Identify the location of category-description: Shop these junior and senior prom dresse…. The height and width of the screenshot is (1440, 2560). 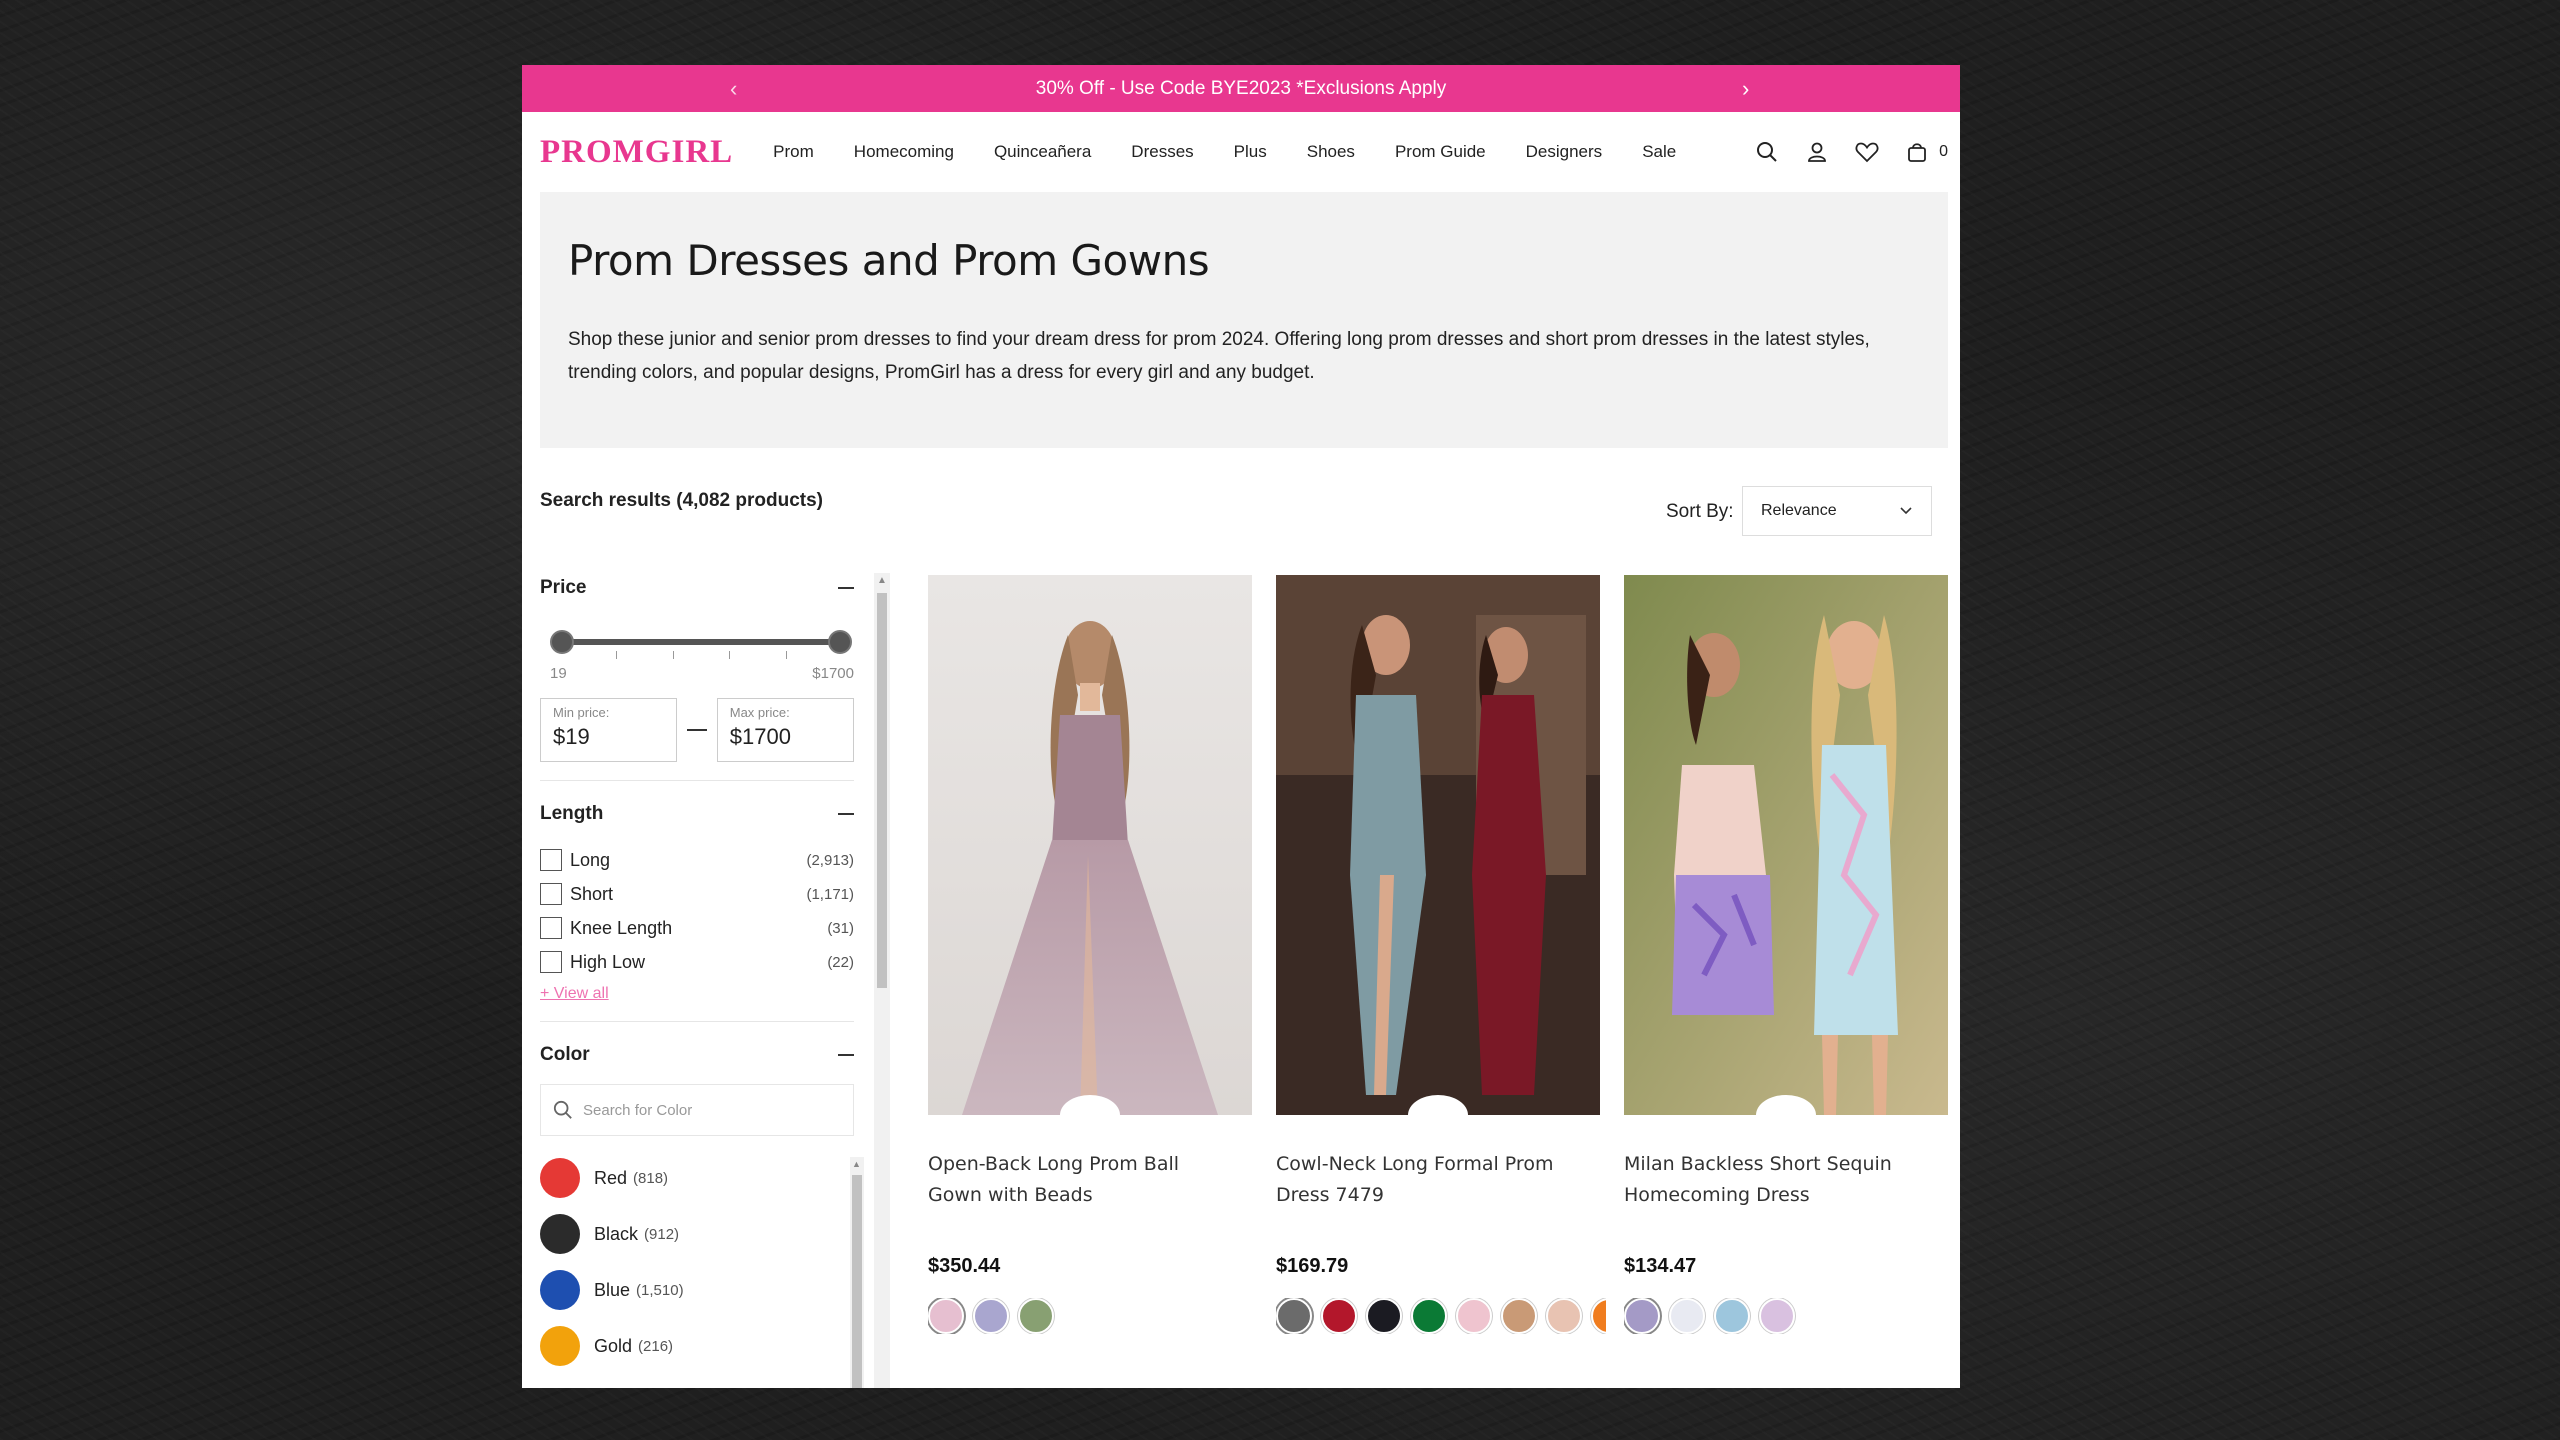
(1219, 356).